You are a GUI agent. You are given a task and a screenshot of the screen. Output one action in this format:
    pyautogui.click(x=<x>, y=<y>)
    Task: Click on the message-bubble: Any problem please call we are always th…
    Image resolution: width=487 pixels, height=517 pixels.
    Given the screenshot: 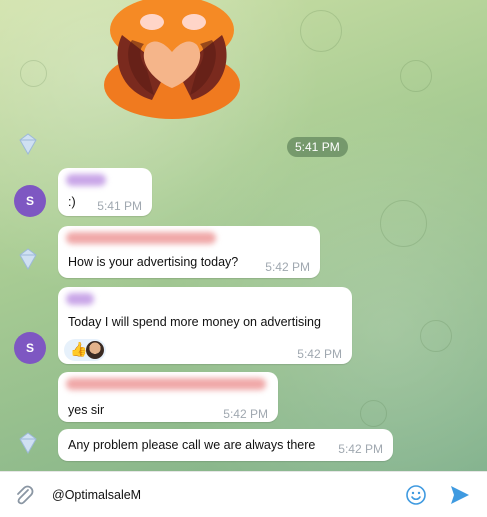 What is the action you would take?
    pyautogui.click(x=225, y=445)
    